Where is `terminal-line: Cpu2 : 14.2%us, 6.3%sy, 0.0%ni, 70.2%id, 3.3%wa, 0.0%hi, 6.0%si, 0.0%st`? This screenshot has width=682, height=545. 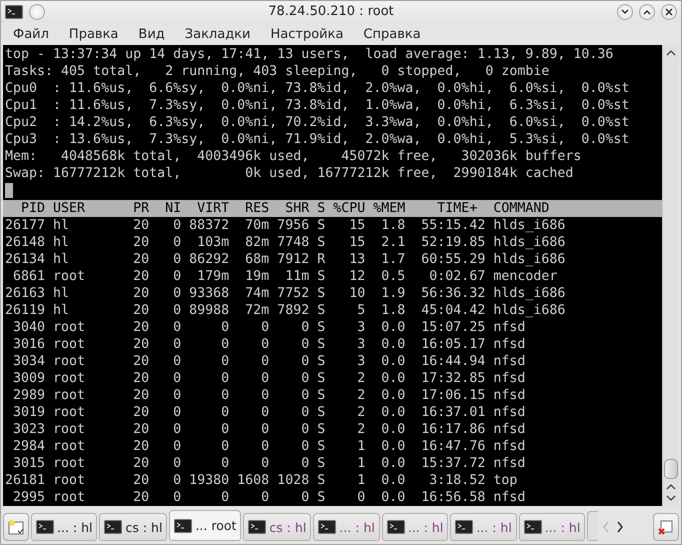
terminal-line: Cpu2 : 14.2%us, 6.3%sy, 0.0%ni, 70.2%id, 3.3%wa, 0.0%hi, 6.0%si, 0.0%st is located at coordinates (317, 123).